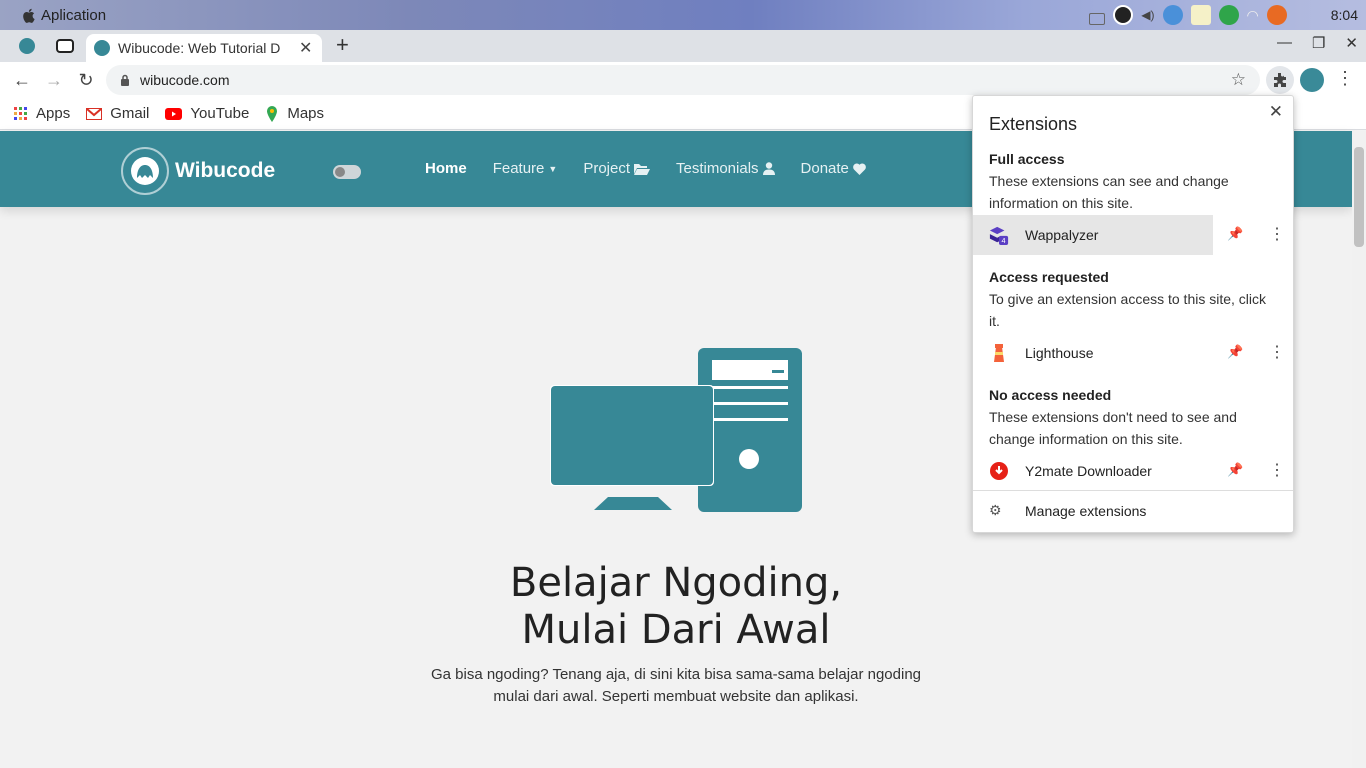 Image resolution: width=1366 pixels, height=768 pixels. I want to click on tab-pinned-panda, so click(65, 46).